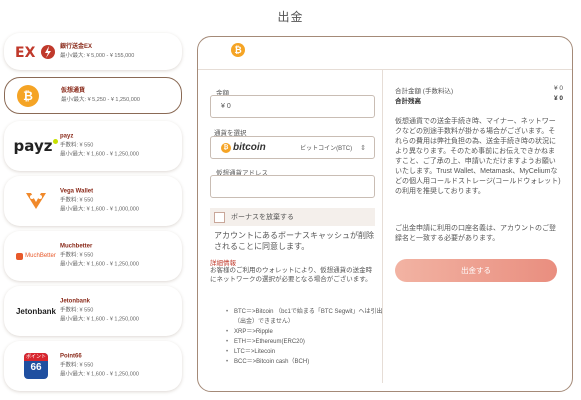 Image resolution: width=581 pixels, height=400 pixels. I want to click on payz-logo: payz, so click(36, 146).